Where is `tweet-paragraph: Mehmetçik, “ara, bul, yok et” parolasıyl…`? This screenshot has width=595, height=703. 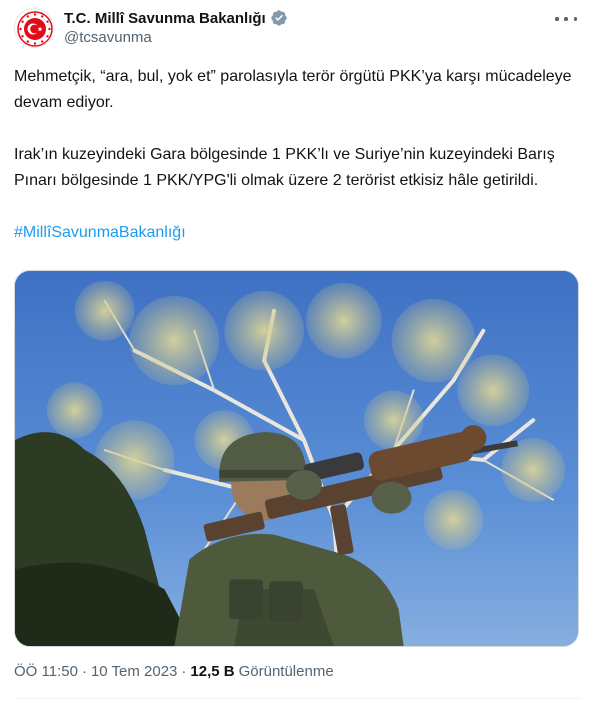 tweet-paragraph: Mehmetçik, “ara, bul, yok et” parolasıyl… is located at coordinates (293, 89).